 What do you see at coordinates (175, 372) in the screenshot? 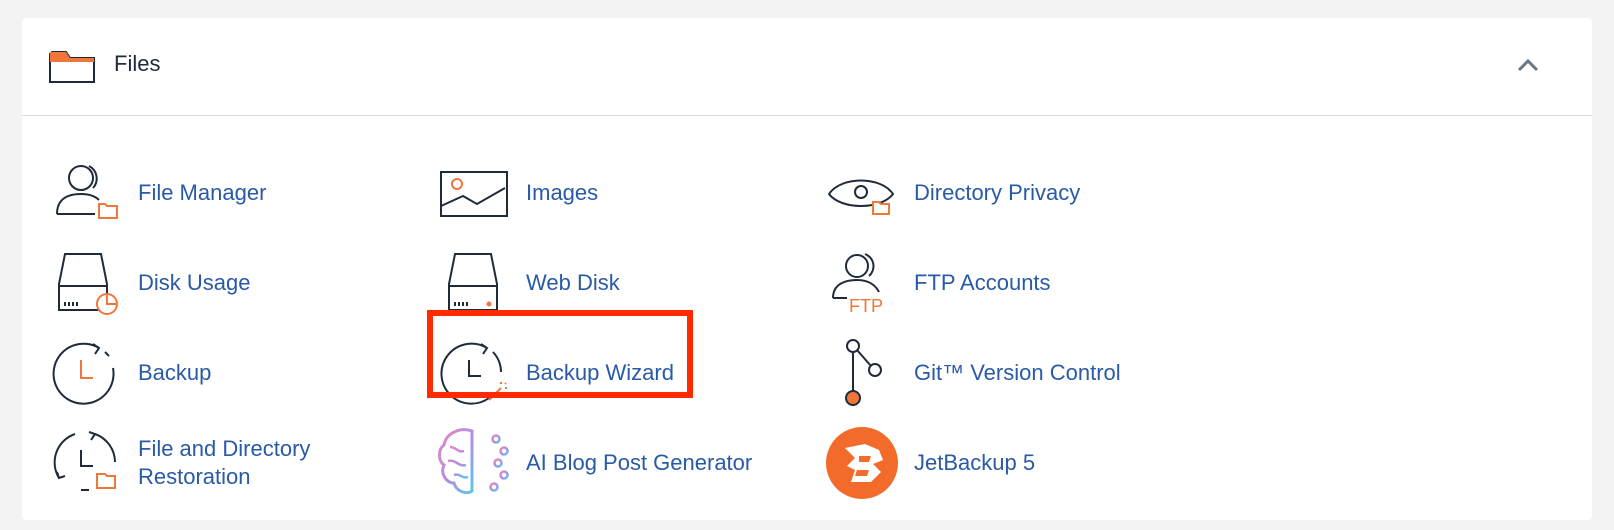
I see `item-label: Backup` at bounding box center [175, 372].